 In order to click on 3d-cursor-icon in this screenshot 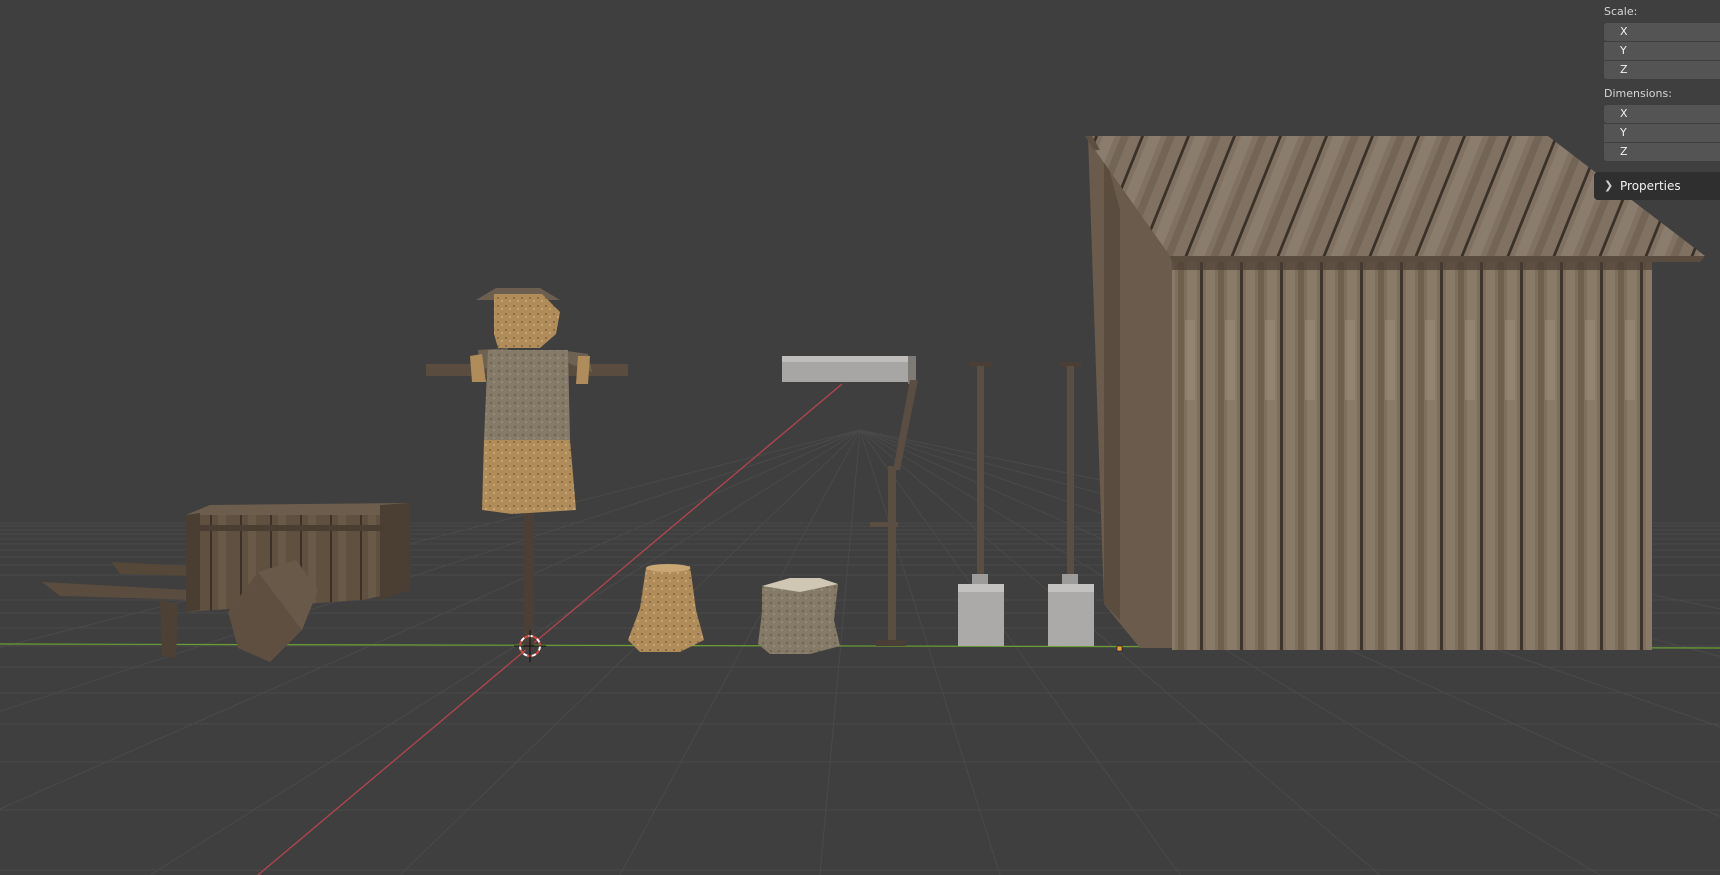, I will do `click(530, 646)`.